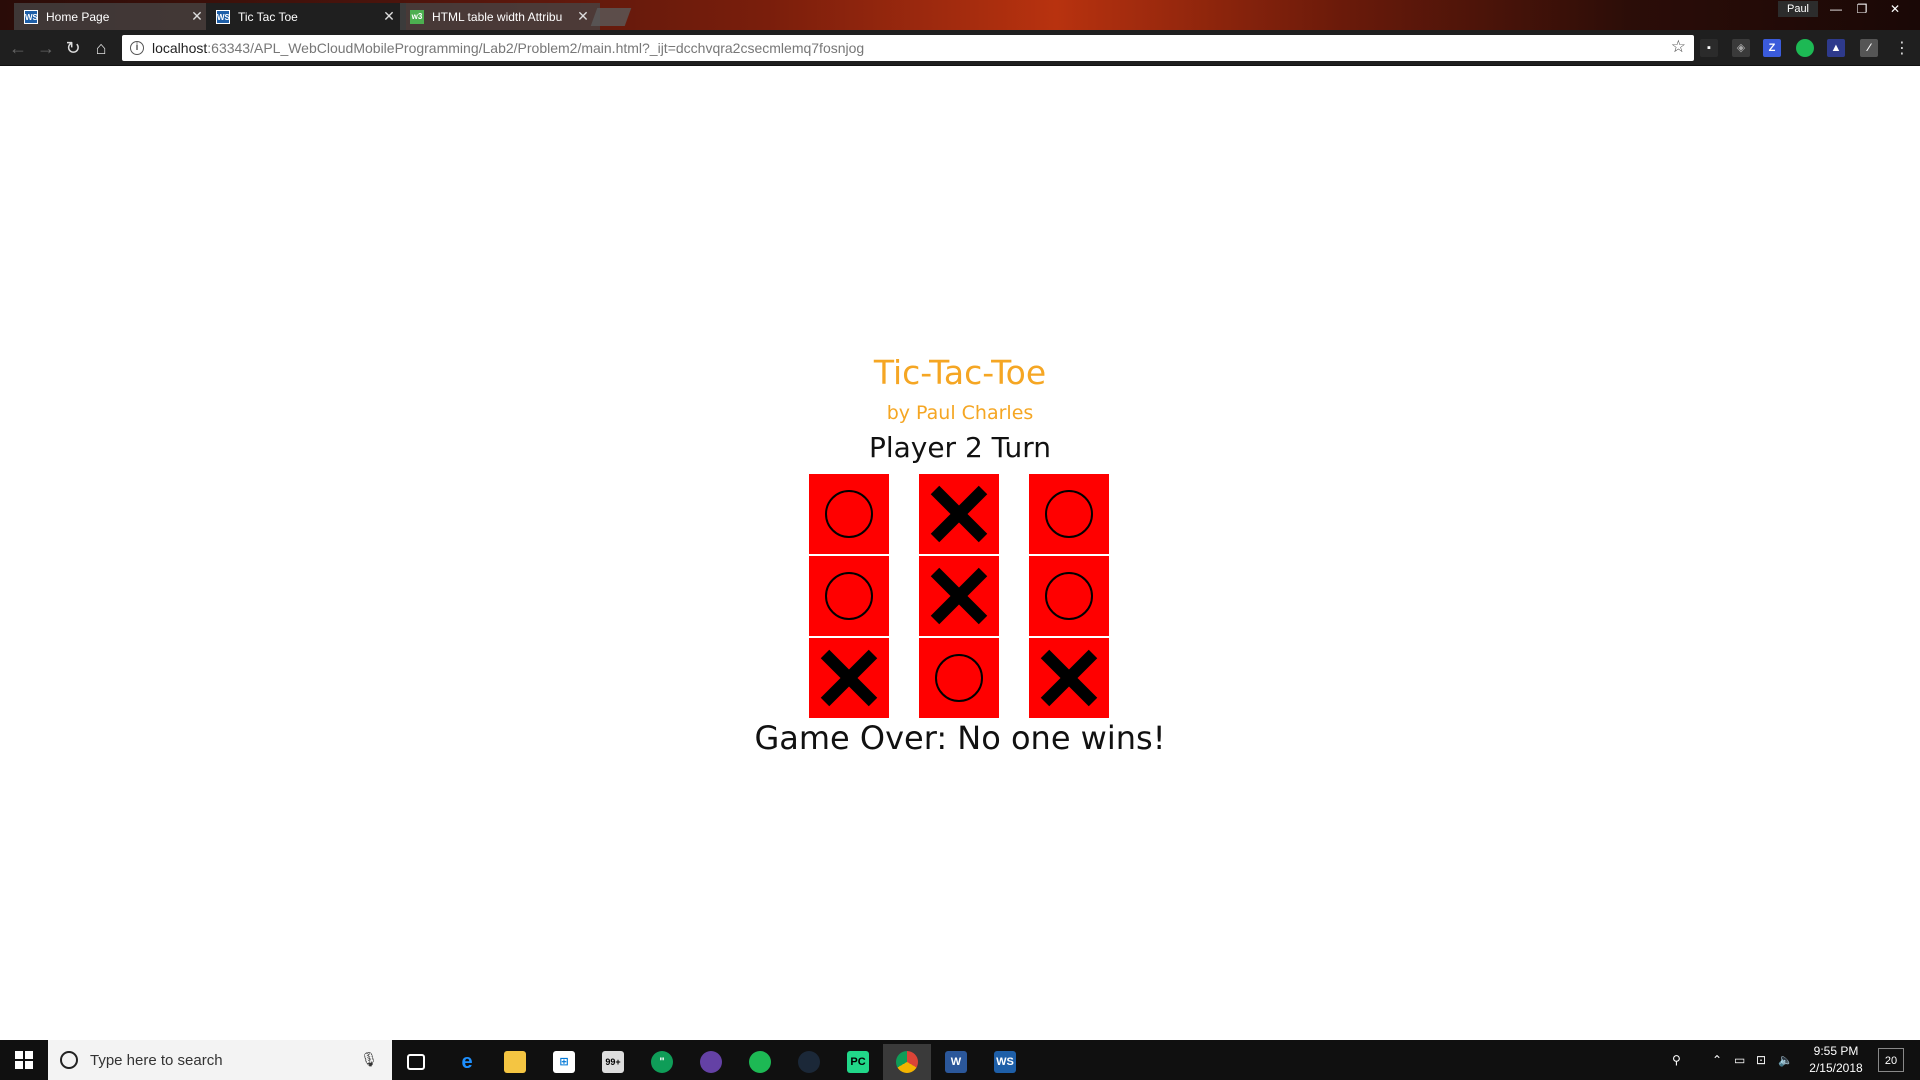 The width and height of the screenshot is (1920, 1080). I want to click on spotify-icon, so click(760, 1062).